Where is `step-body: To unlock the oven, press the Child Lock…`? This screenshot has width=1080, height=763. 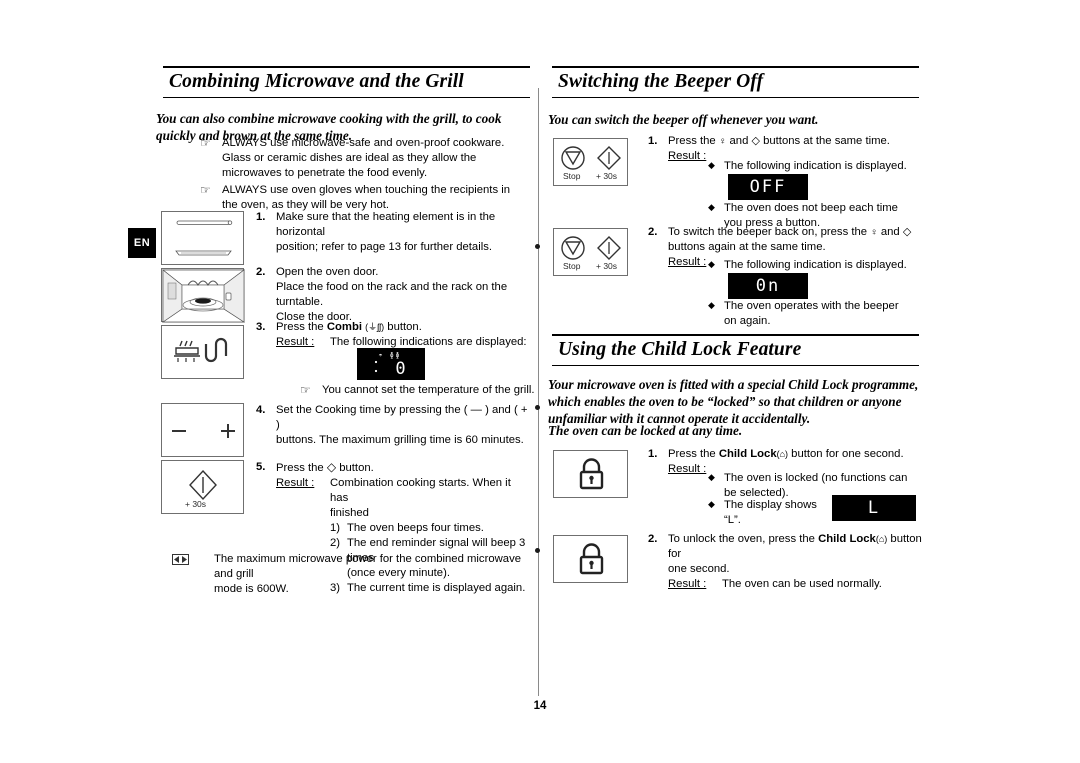 step-body: To unlock the oven, press the Child Lock… is located at coordinates (800, 562).